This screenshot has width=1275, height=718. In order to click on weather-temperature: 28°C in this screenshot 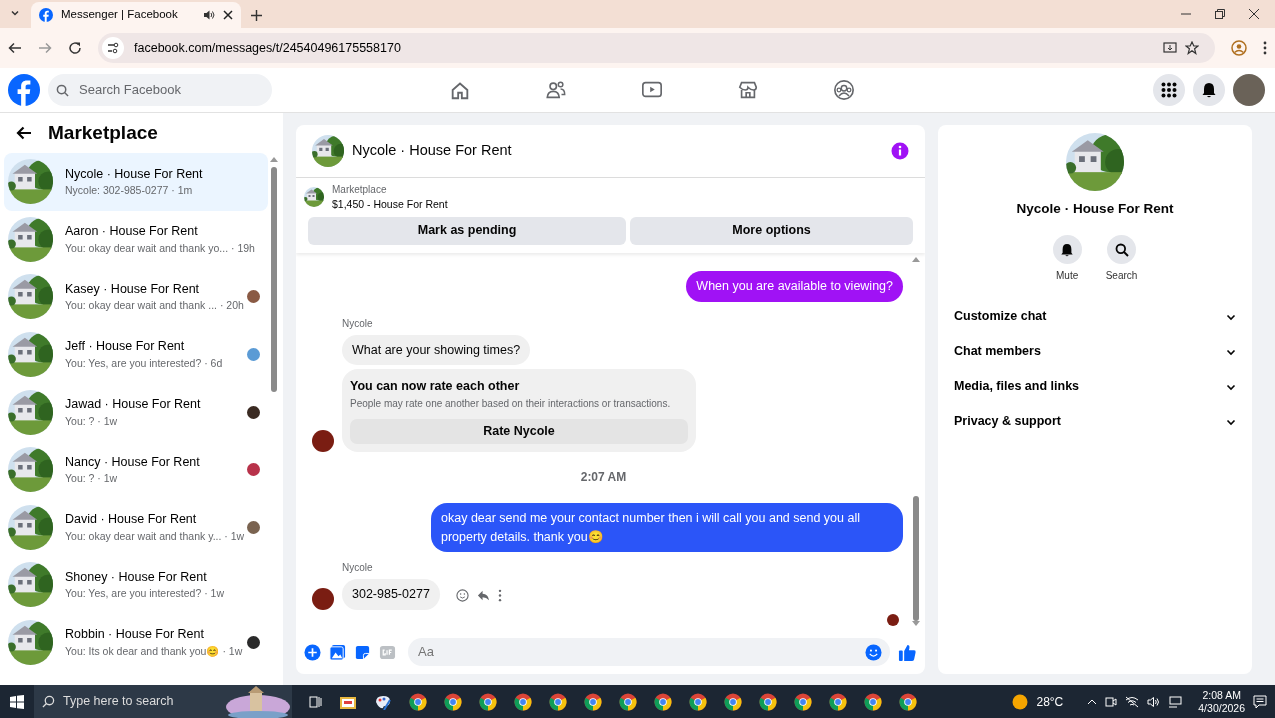, I will do `click(1050, 701)`.